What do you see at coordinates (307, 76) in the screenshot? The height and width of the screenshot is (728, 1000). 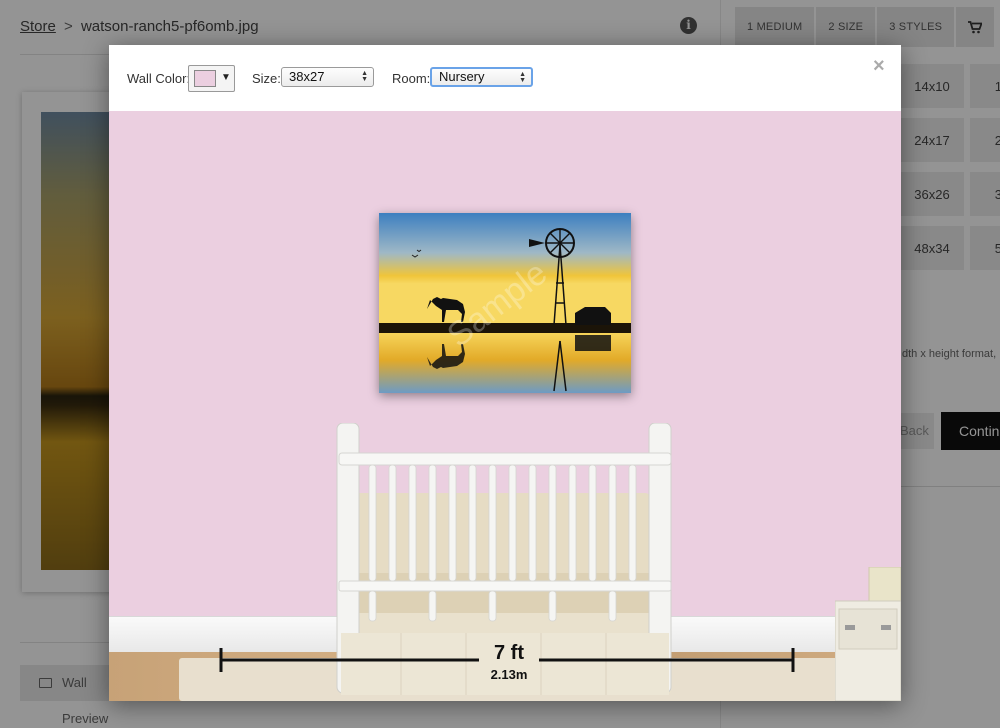 I see `size-select-value: 38x27` at bounding box center [307, 76].